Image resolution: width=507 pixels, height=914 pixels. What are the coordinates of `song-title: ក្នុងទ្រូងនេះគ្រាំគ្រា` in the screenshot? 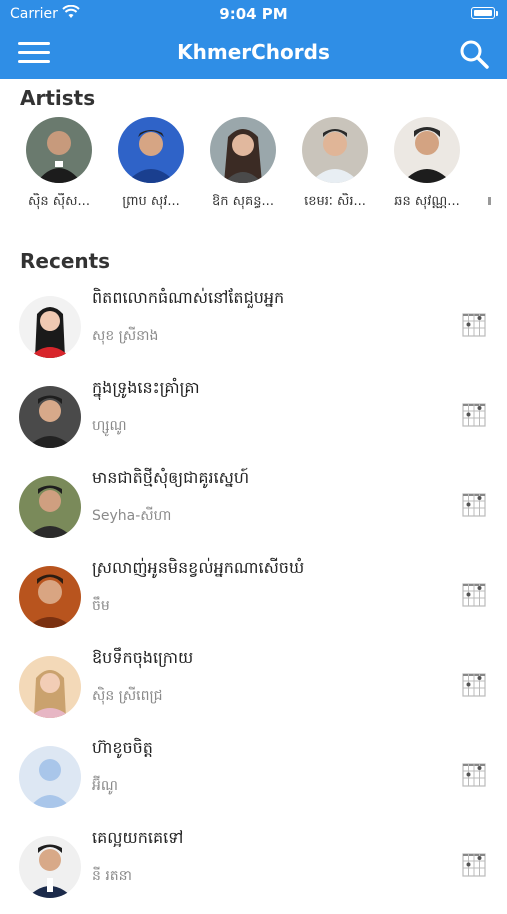 It's located at (146, 387).